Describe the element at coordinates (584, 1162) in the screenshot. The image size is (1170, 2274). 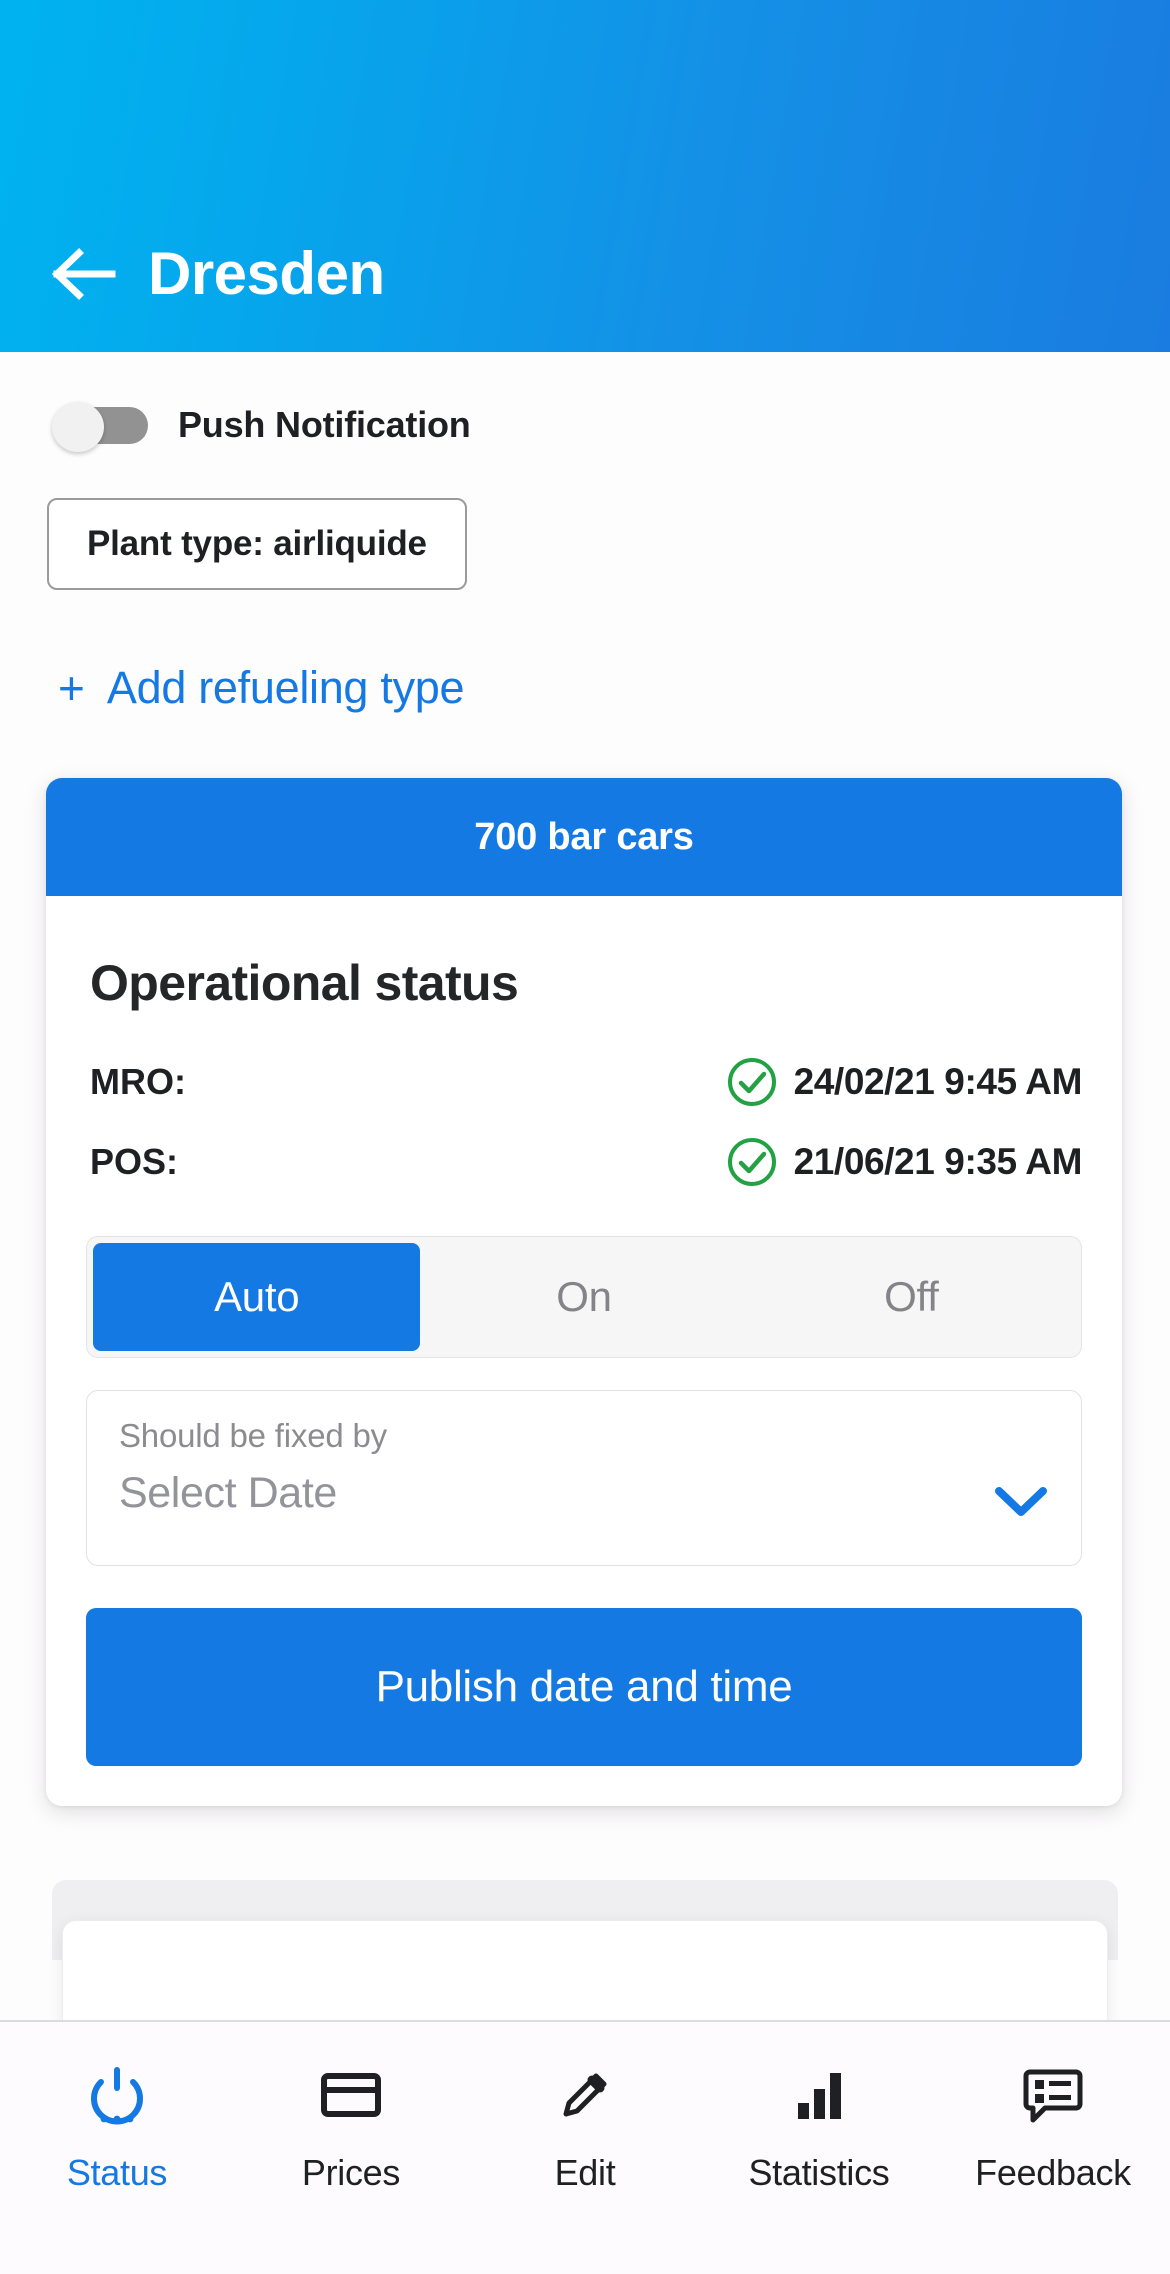
I see `status-row-pos: POS: 21/06/21 9:35 AM` at that location.